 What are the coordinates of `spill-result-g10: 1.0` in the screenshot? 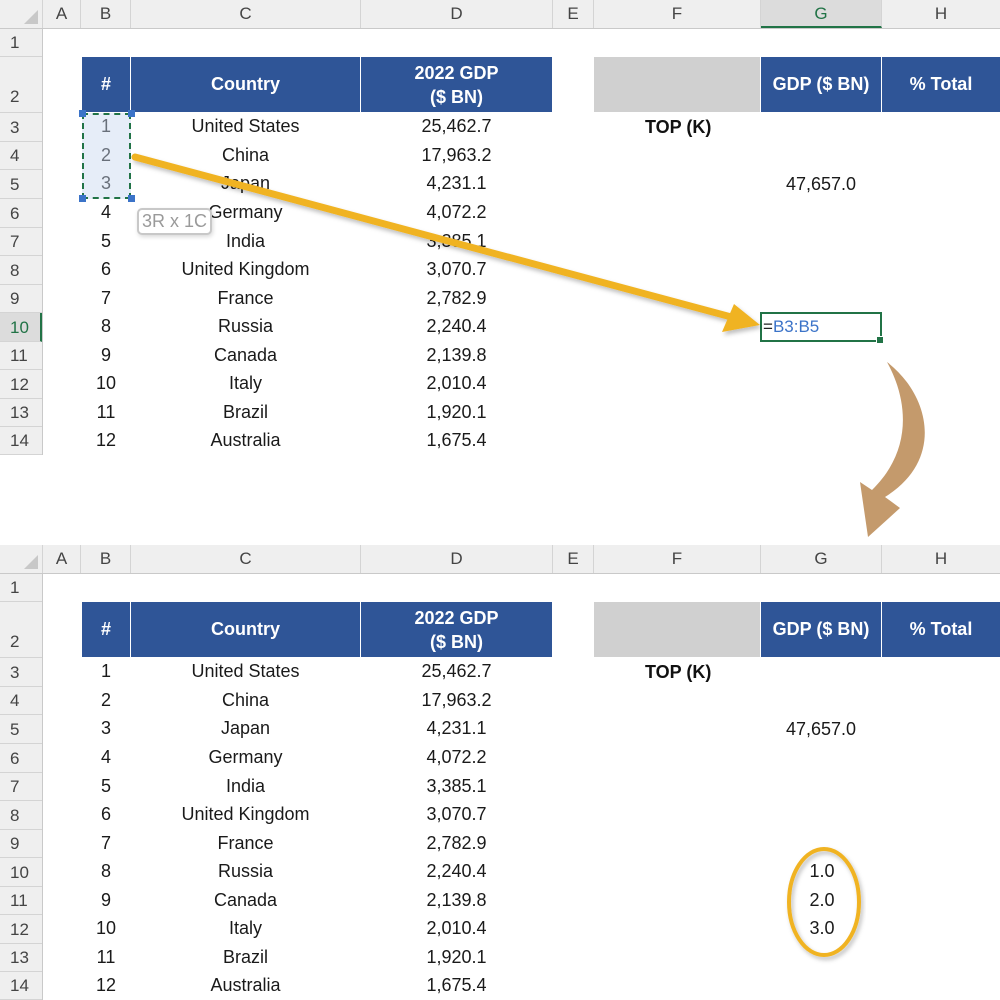 It's located at (822, 871).